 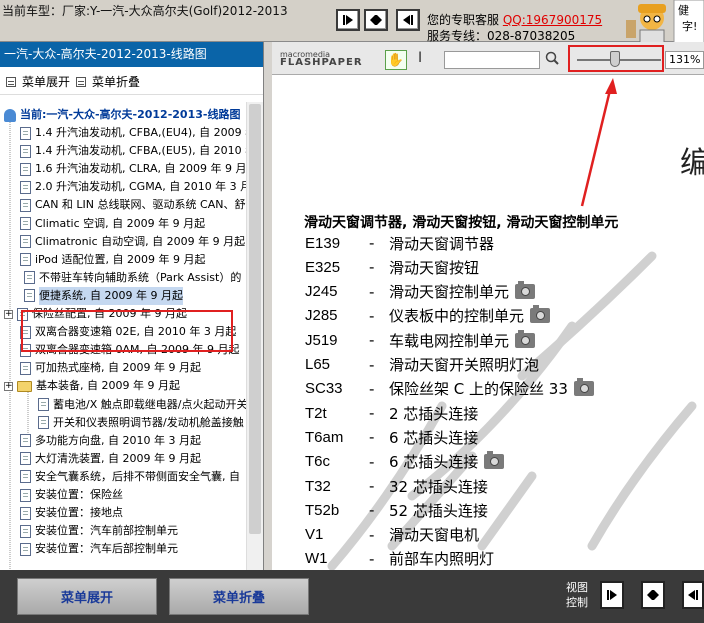 I want to click on tree-item: 可加热式座椅, 自 2009 年 9 月起, so click(x=110, y=368).